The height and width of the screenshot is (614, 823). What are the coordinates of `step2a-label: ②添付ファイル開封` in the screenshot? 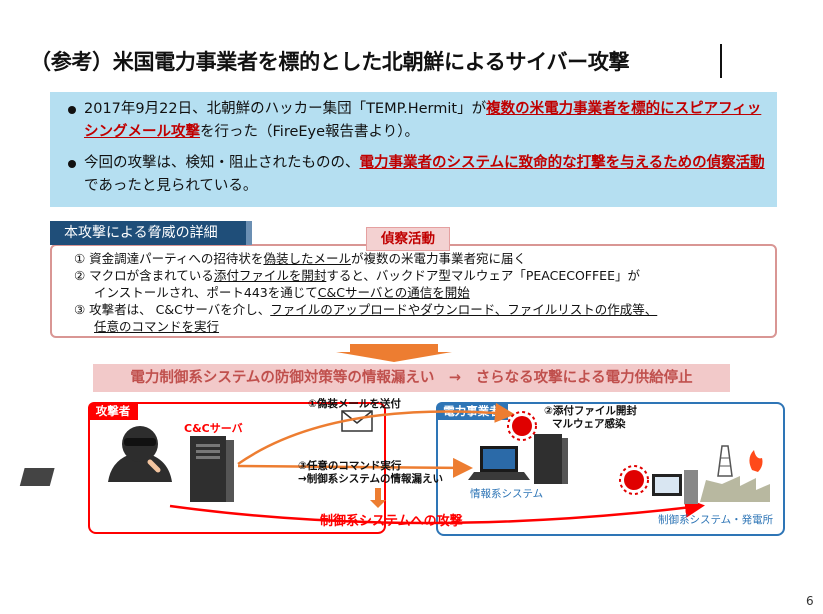 It's located at (590, 411).